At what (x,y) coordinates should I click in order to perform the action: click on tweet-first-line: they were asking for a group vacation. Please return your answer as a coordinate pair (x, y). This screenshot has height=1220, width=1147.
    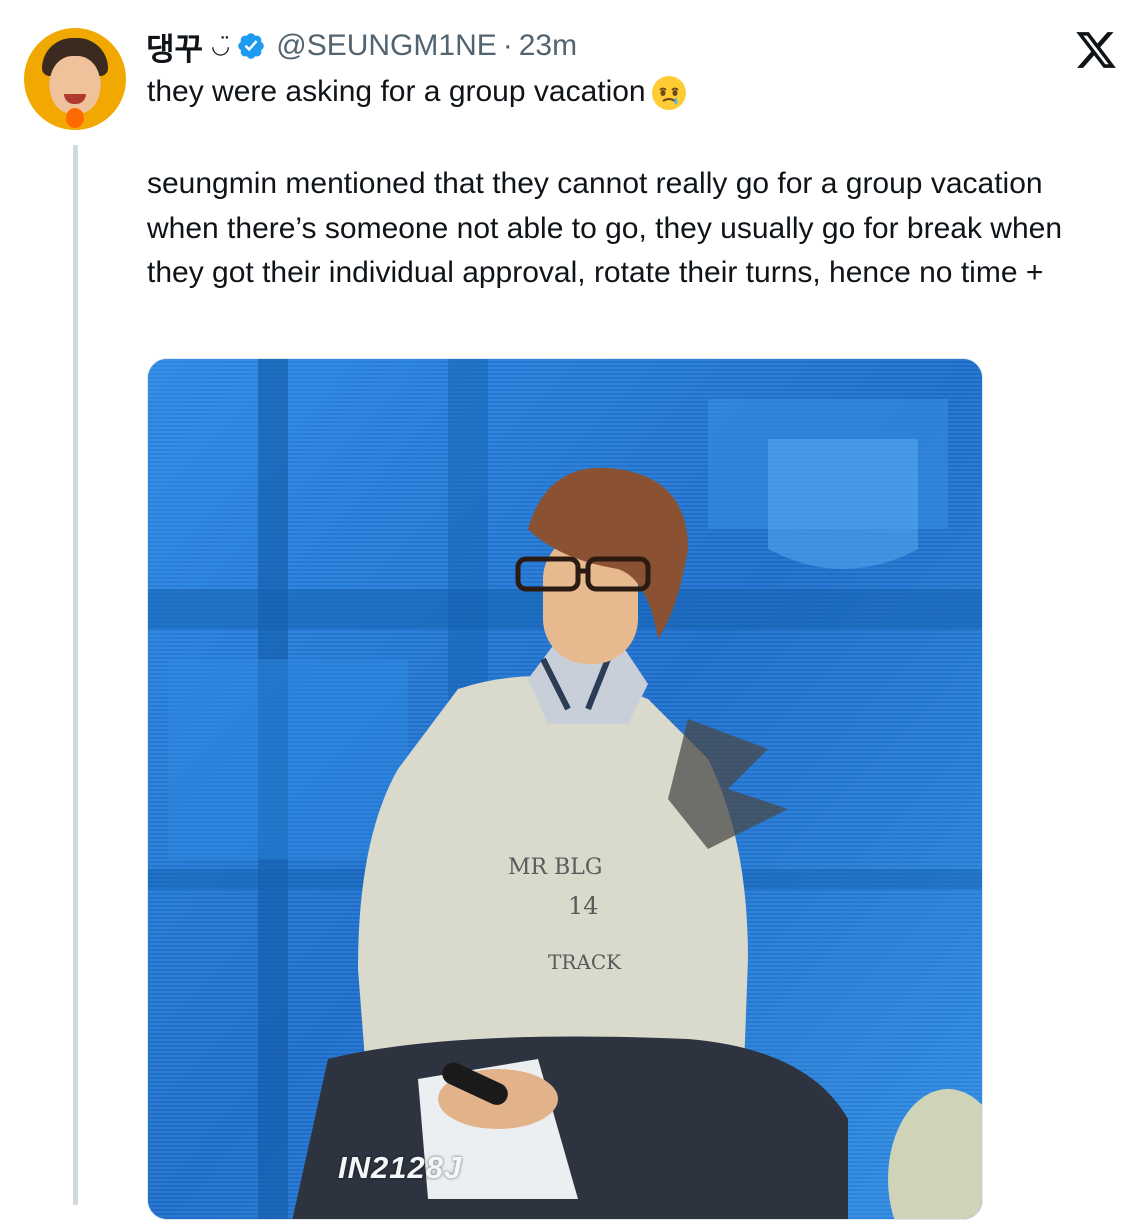
    Looking at the image, I should click on (417, 92).